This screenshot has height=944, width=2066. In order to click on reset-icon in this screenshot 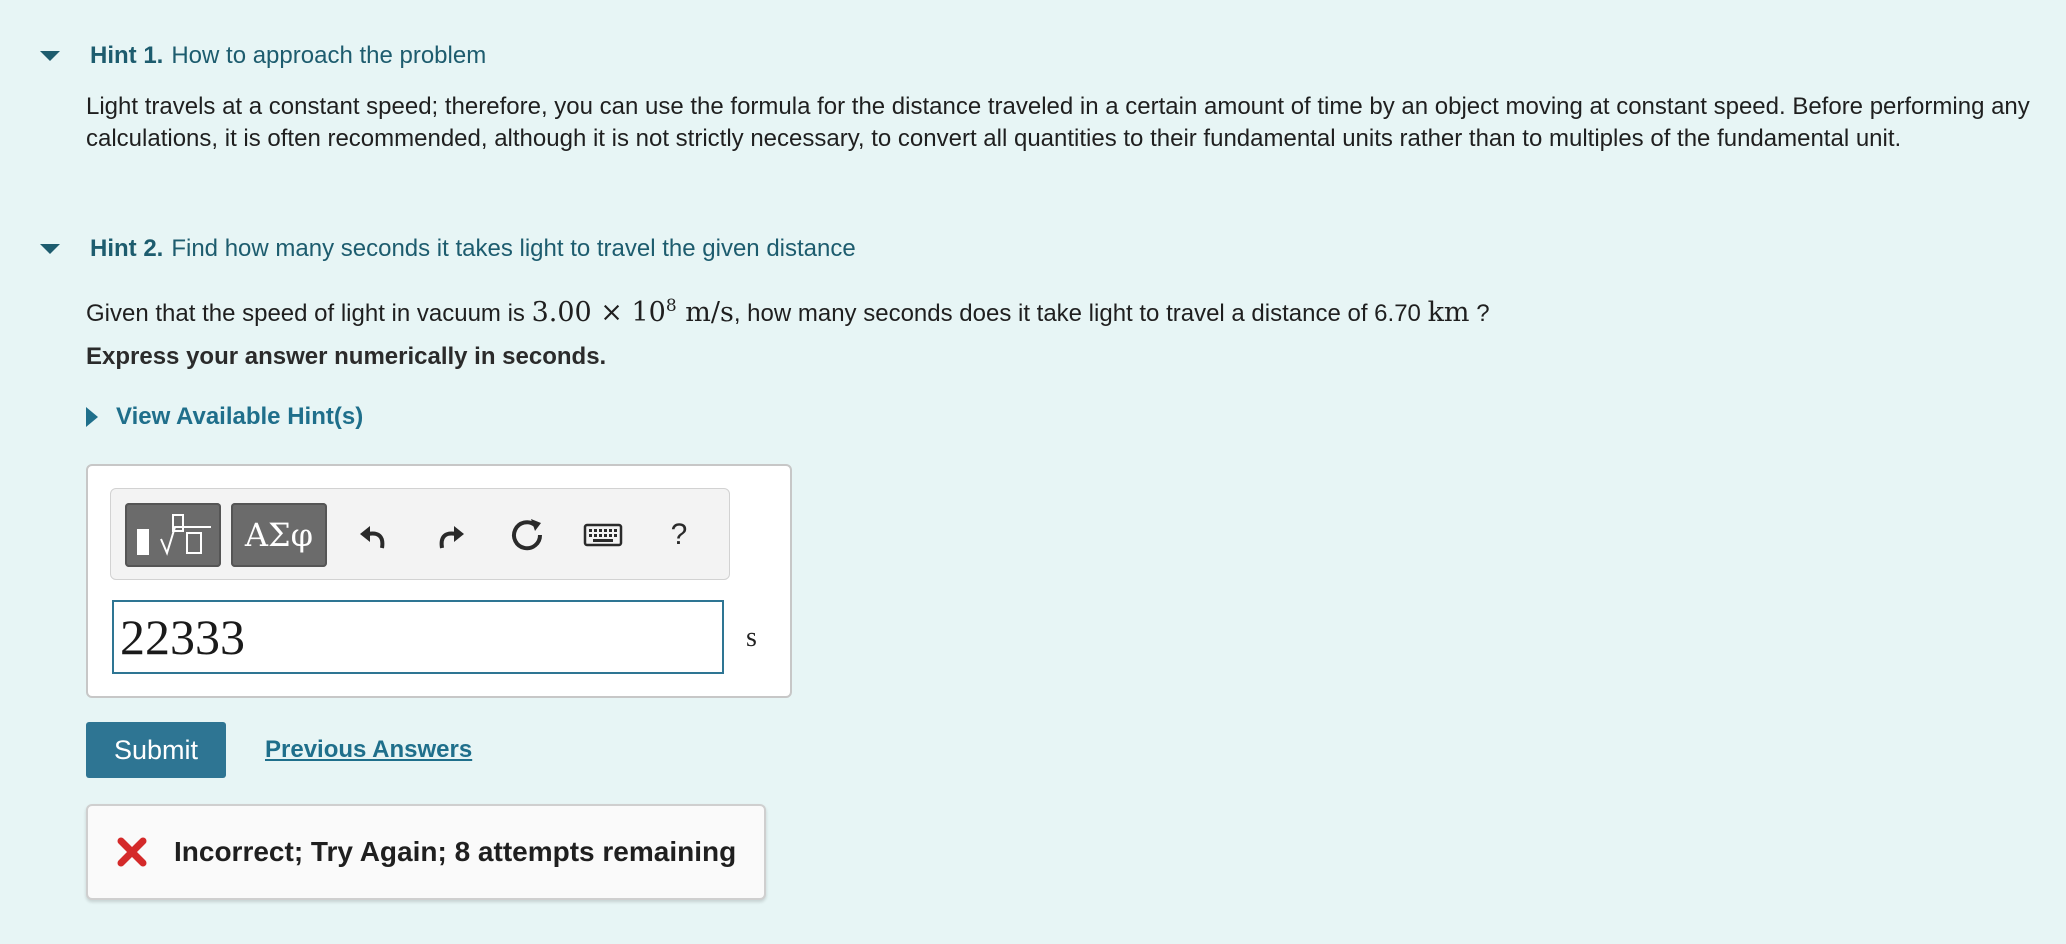, I will do `click(527, 535)`.